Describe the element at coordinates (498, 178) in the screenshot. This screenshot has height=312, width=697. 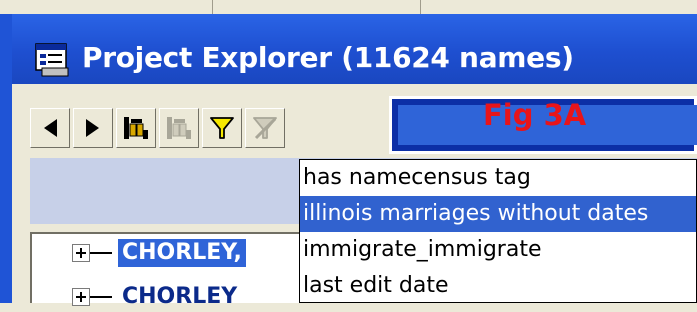
I see `filter-option: has namecensus tag` at that location.